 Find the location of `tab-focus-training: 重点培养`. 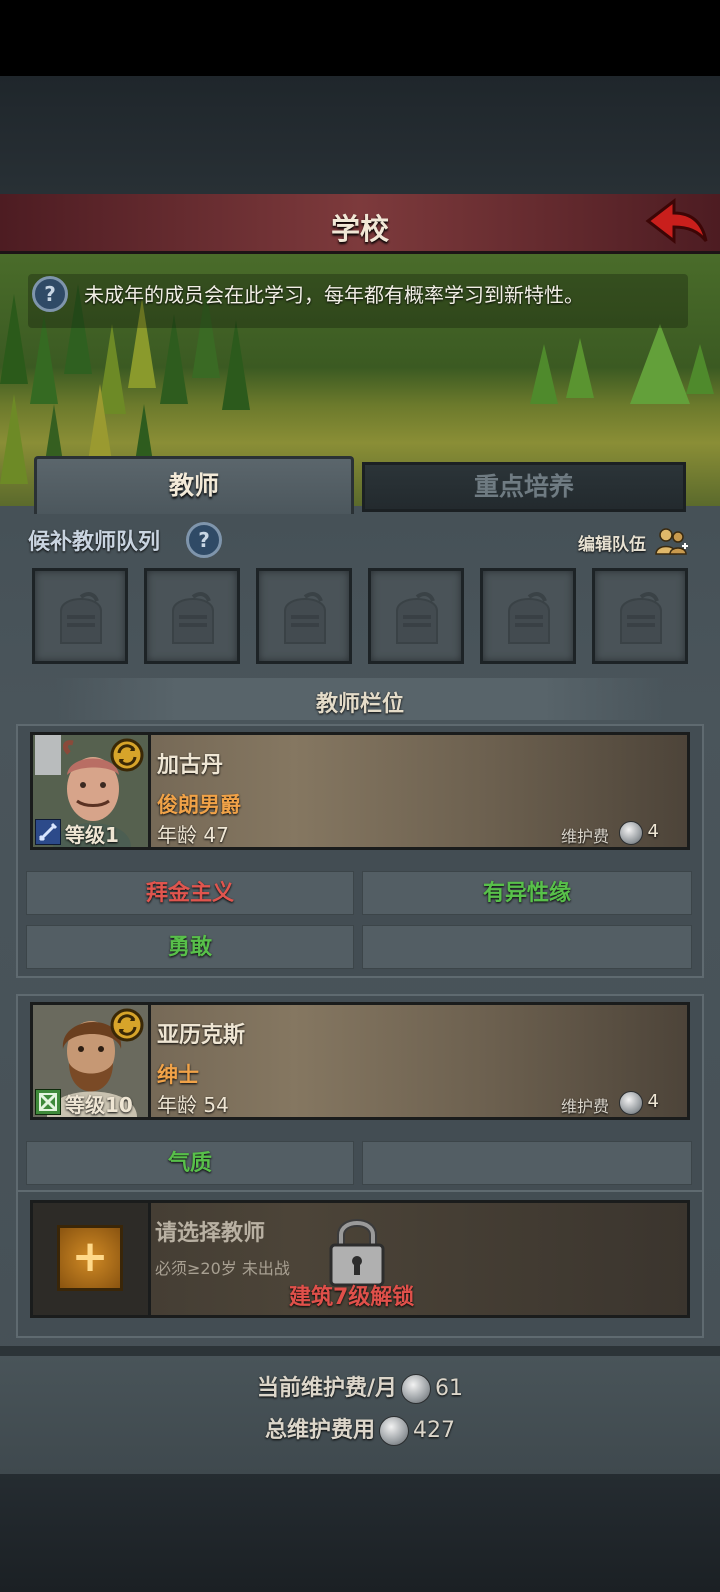

tab-focus-training: 重点培养 is located at coordinates (524, 487).